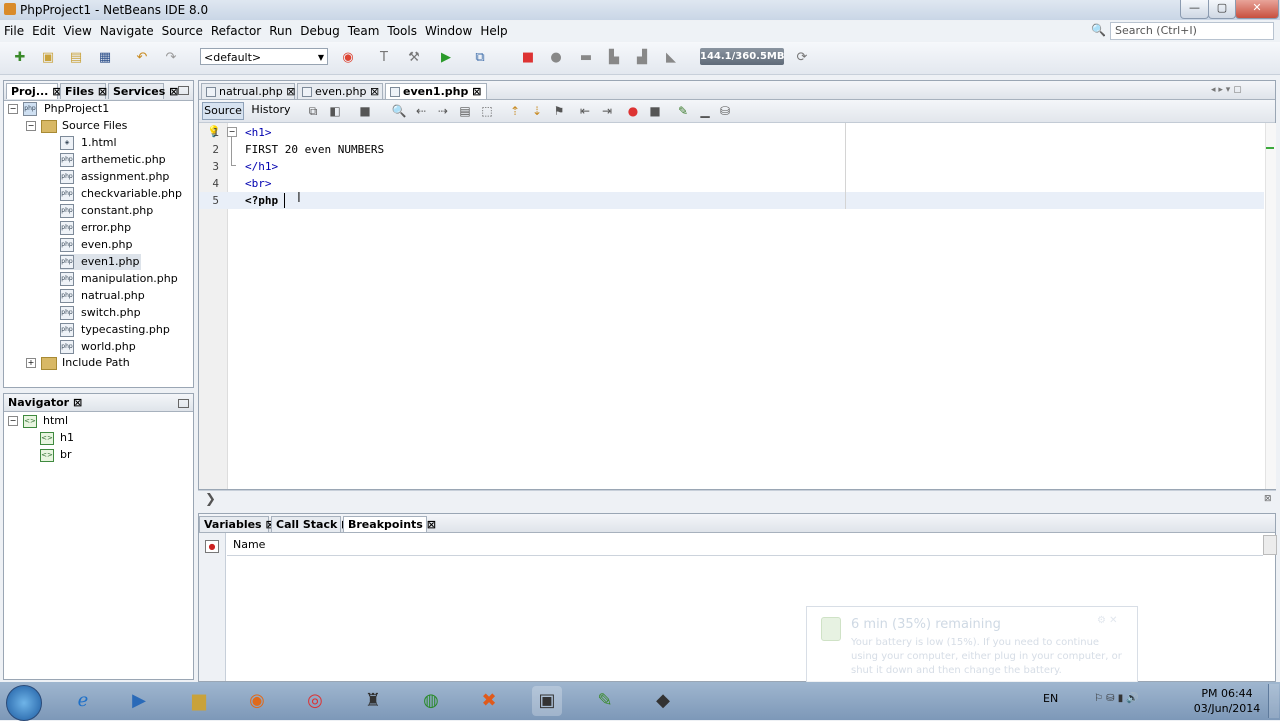 The height and width of the screenshot is (721, 1280). What do you see at coordinates (101, 262) in the screenshot?
I see `file-item-selected: php even1.php` at bounding box center [101, 262].